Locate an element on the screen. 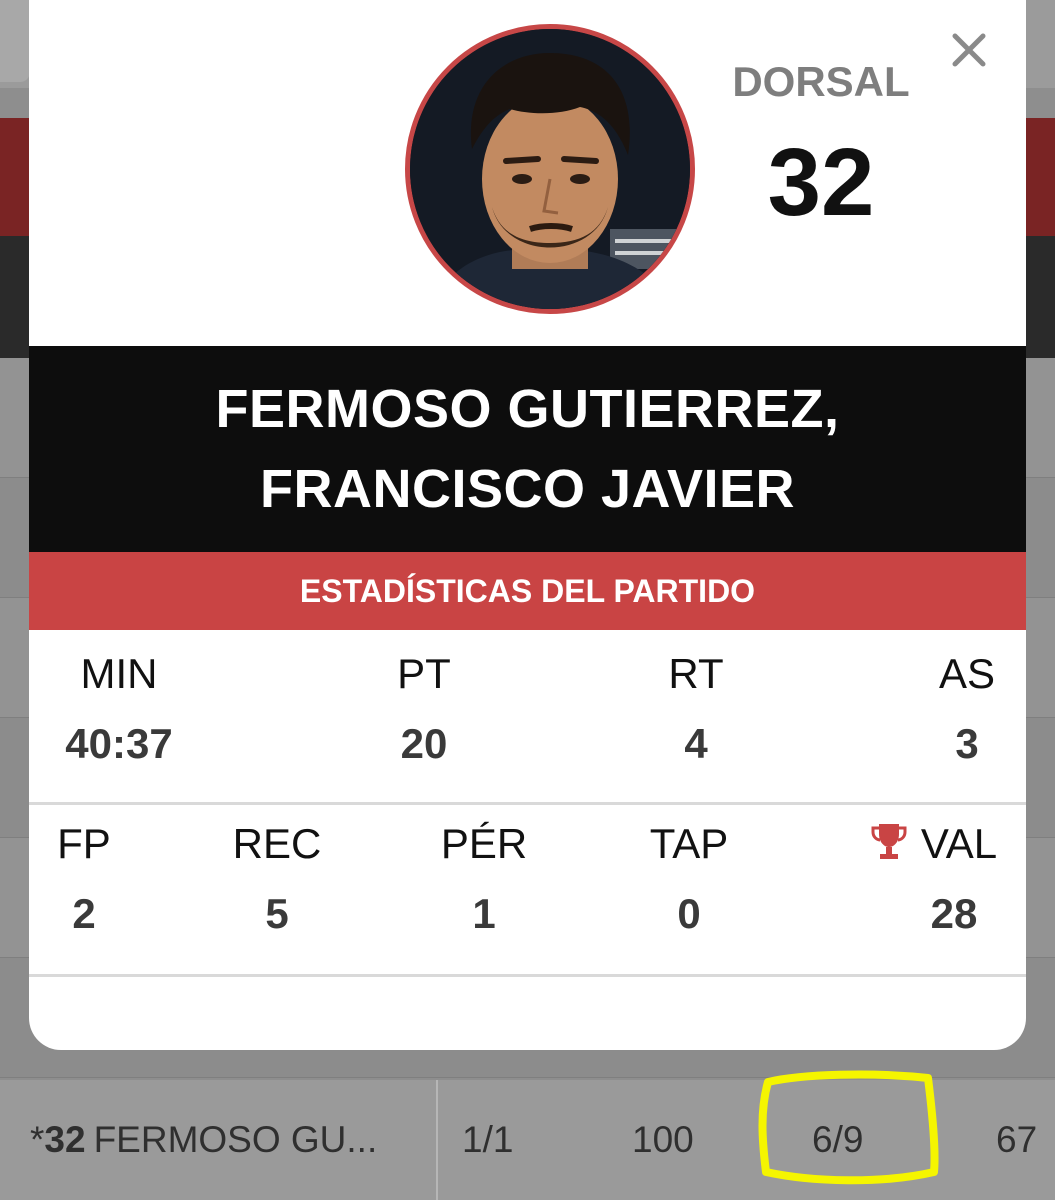 The width and height of the screenshot is (1055, 1200). player-photo is located at coordinates (550, 169).